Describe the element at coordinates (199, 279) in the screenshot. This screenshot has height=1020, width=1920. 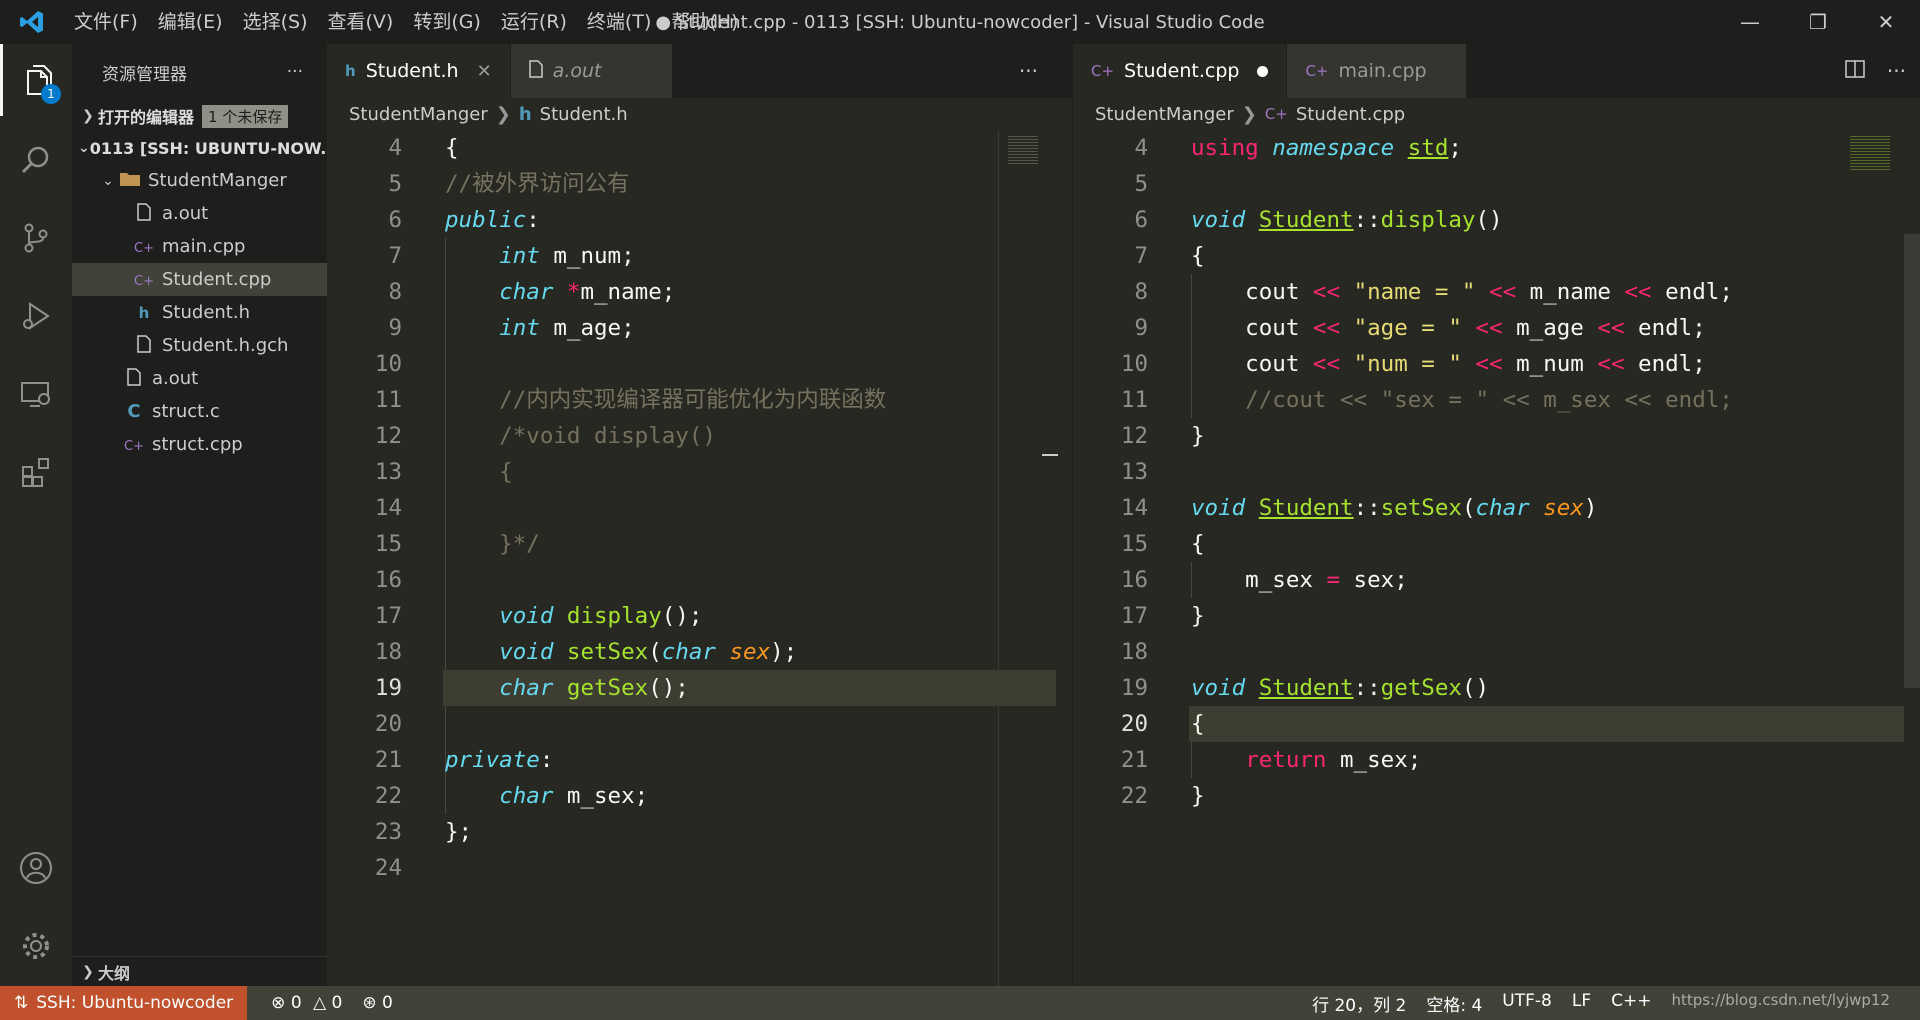
I see `file-item: C+ Student.cpp` at that location.